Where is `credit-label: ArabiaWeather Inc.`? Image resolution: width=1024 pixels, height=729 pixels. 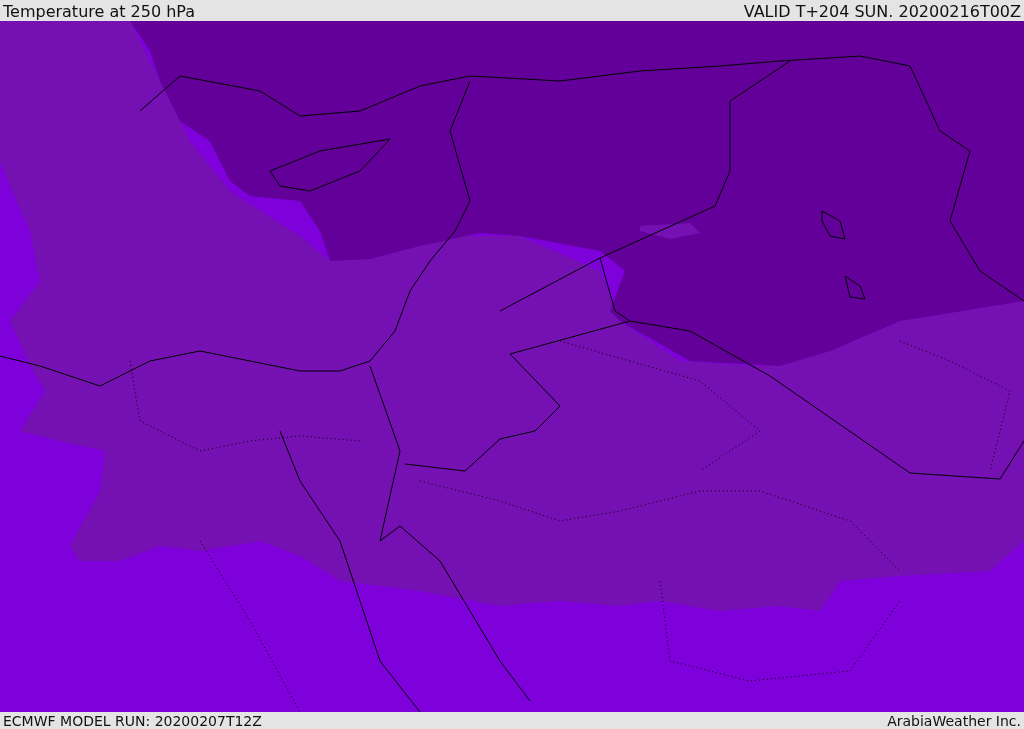 credit-label: ArabiaWeather Inc. is located at coordinates (954, 720).